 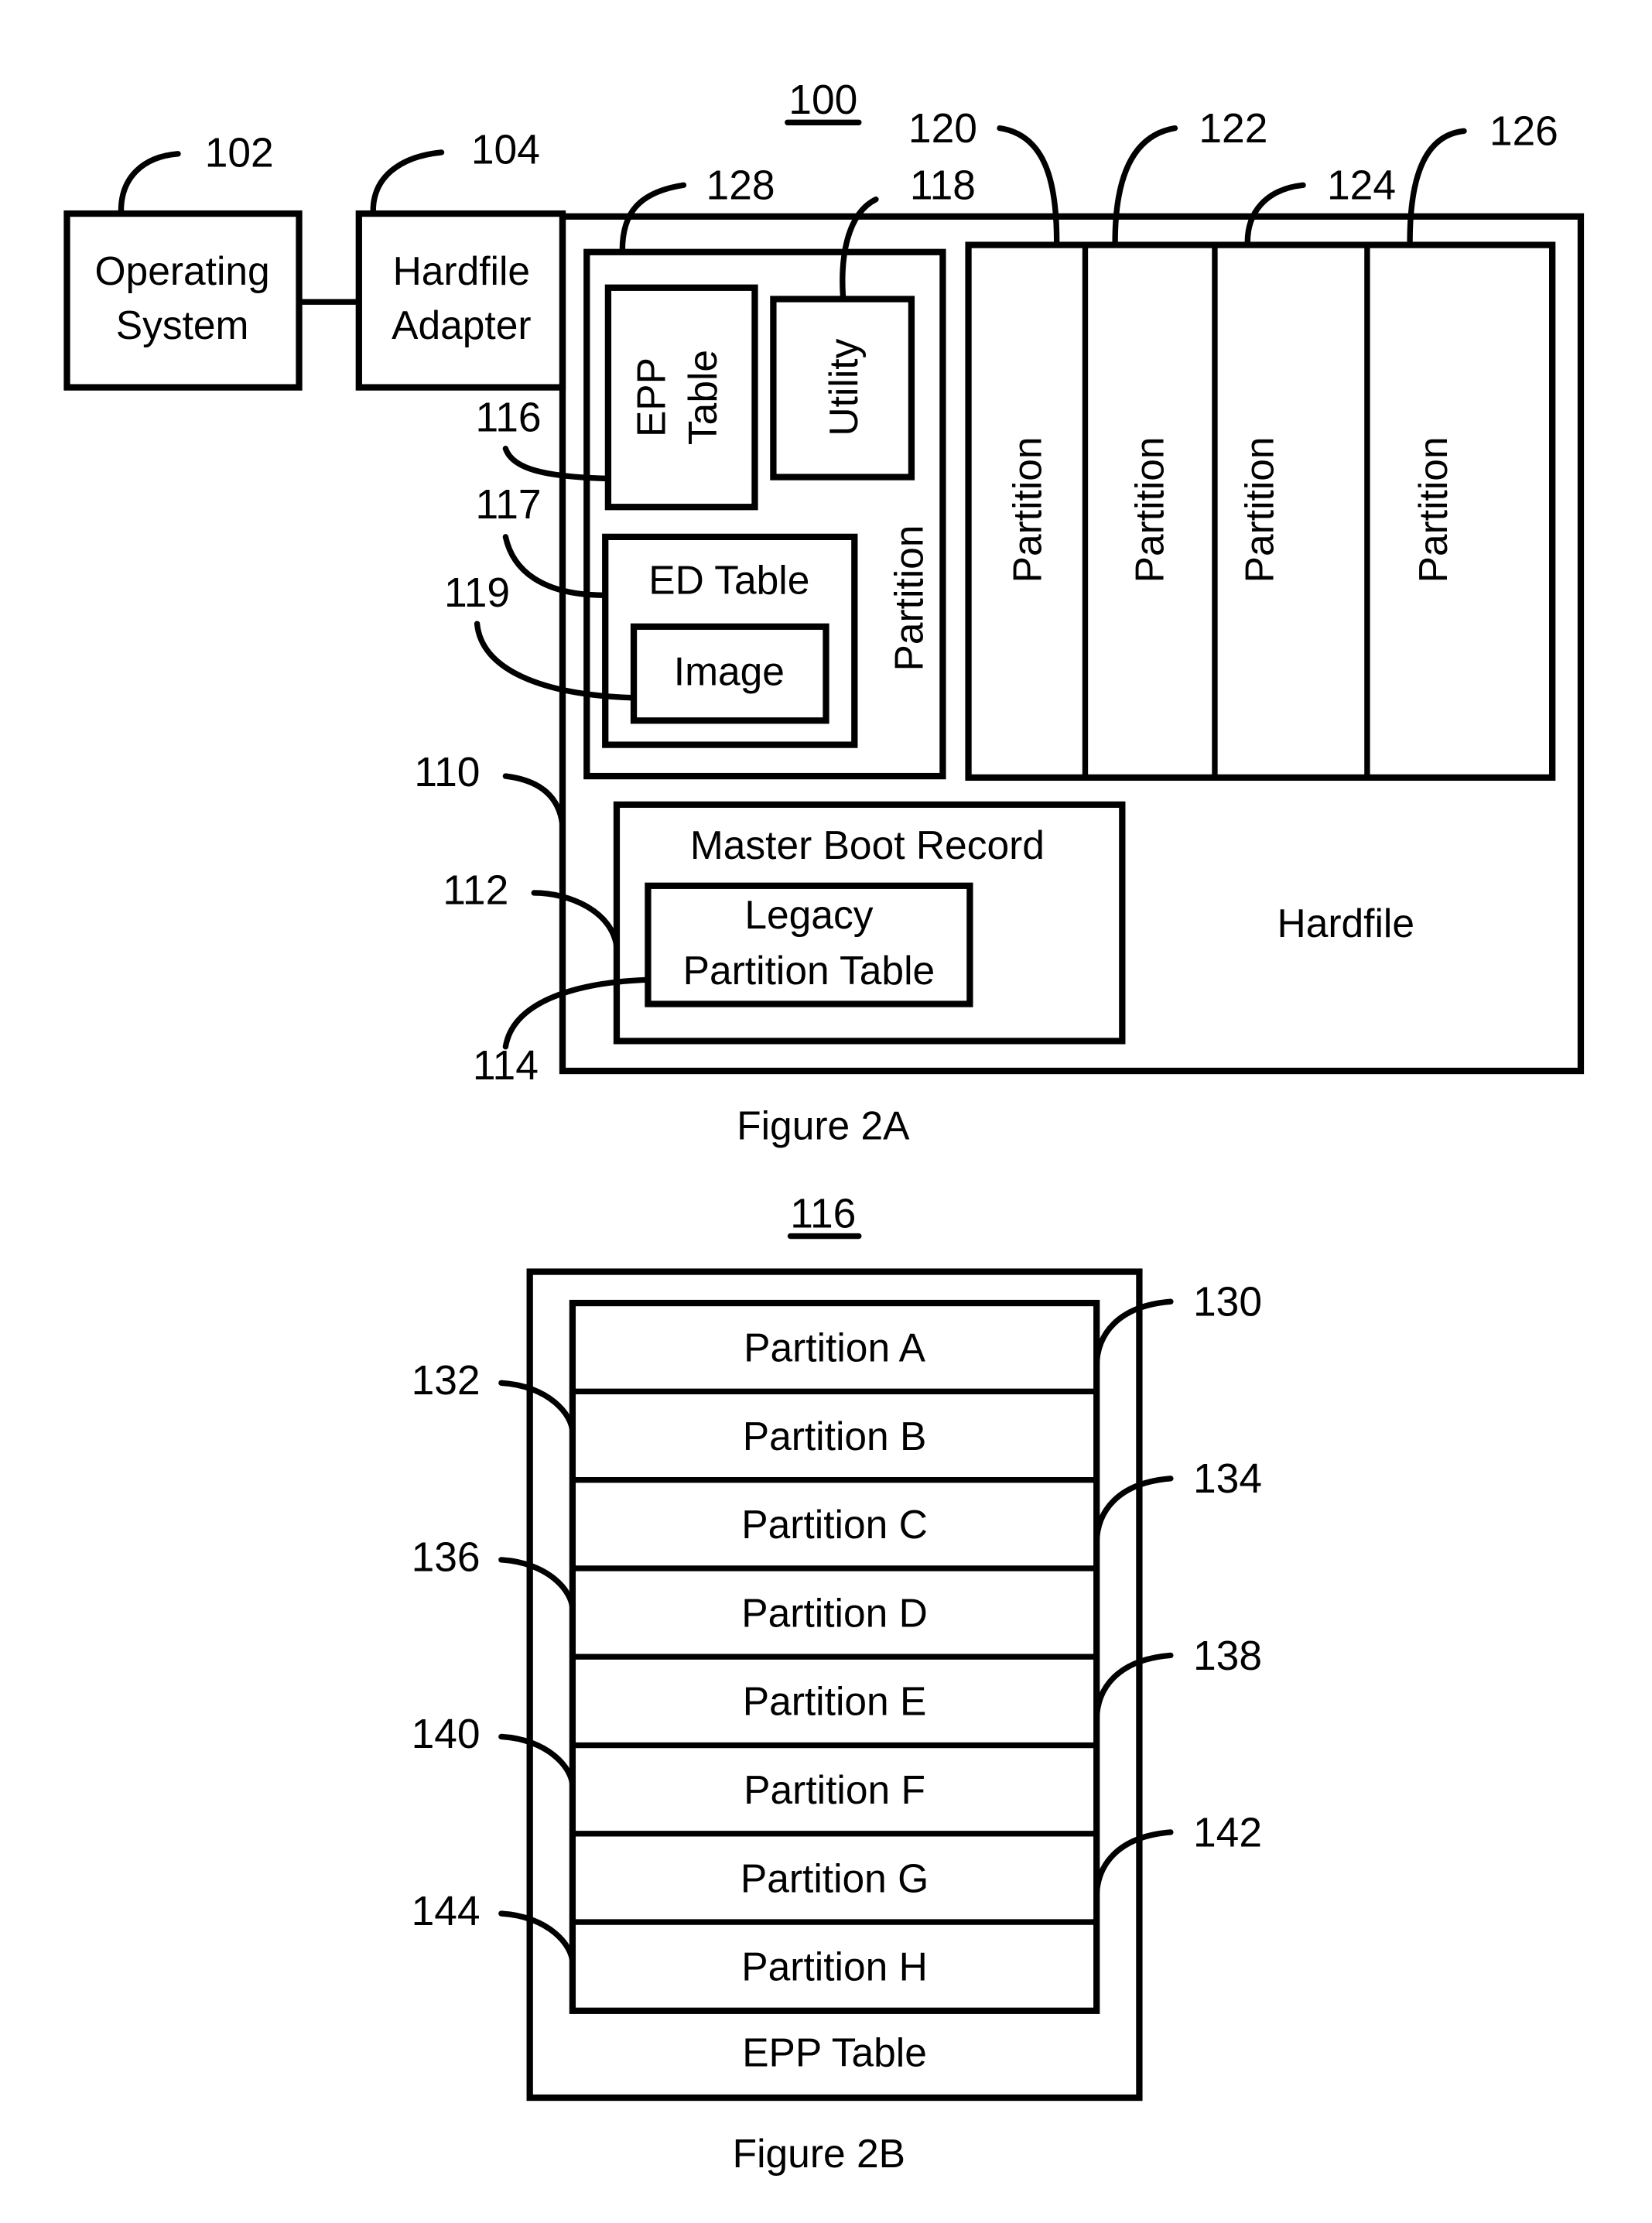 What do you see at coordinates (1150, 509) in the screenshot?
I see `partition-122-label: Partition` at bounding box center [1150, 509].